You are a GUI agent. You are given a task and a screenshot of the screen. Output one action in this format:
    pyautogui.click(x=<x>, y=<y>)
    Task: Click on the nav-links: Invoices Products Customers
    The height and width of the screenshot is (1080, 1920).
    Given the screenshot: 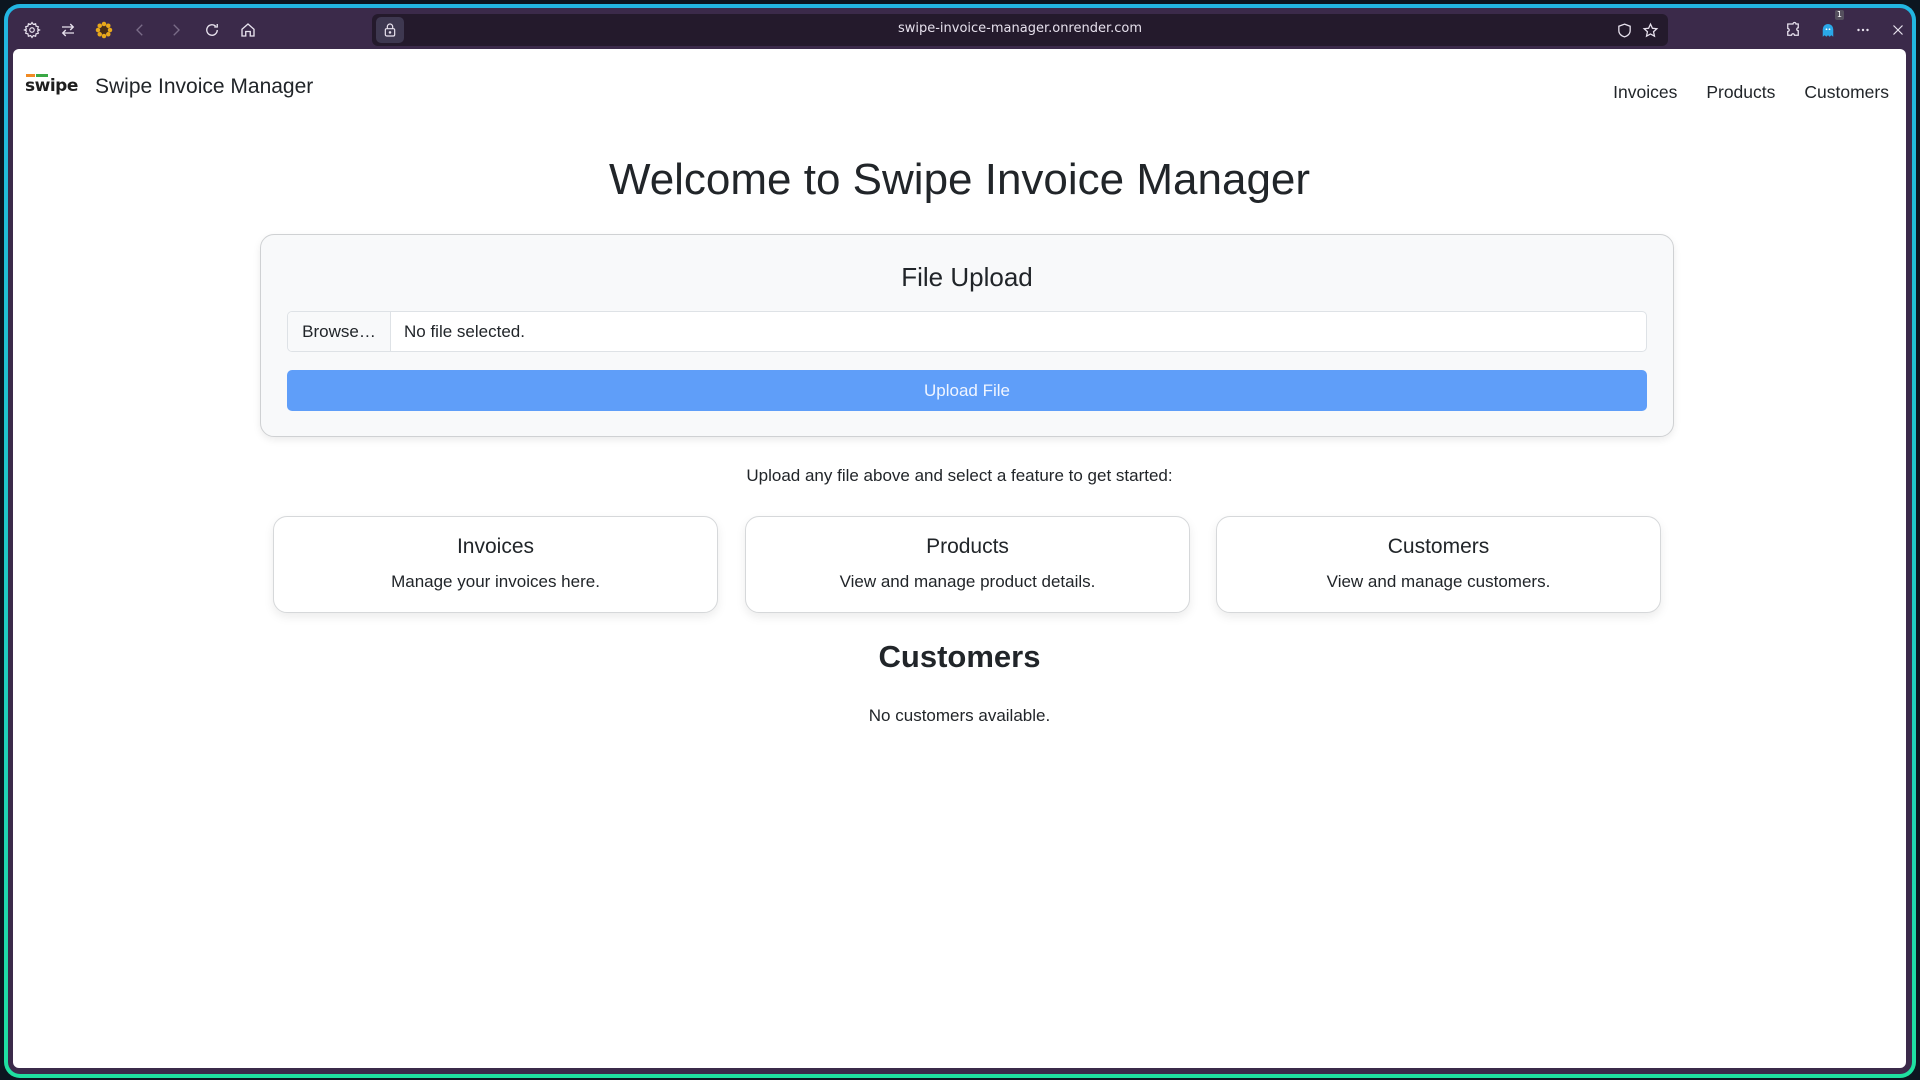 What is the action you would take?
    pyautogui.click(x=1751, y=92)
    